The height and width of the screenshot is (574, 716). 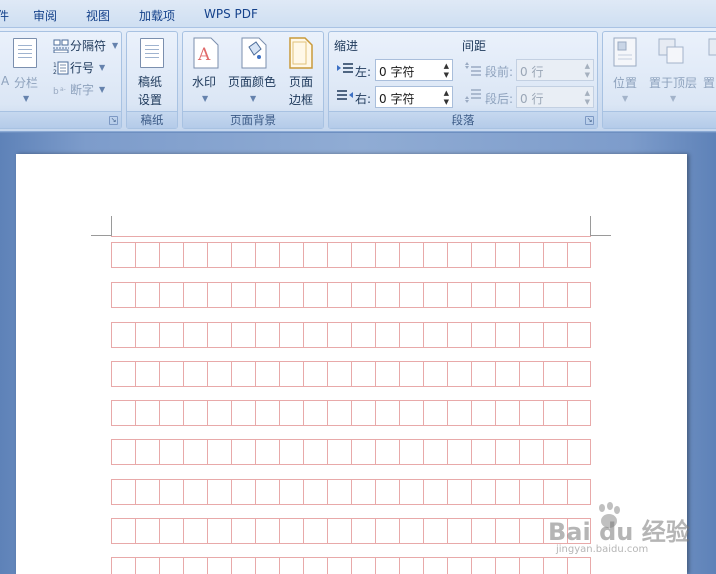 I want to click on page-setup-group-label, so click(x=60, y=119).